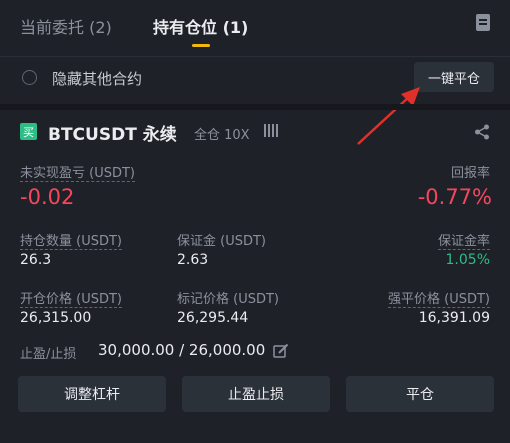 The width and height of the screenshot is (510, 443). I want to click on document-icon, so click(483, 22).